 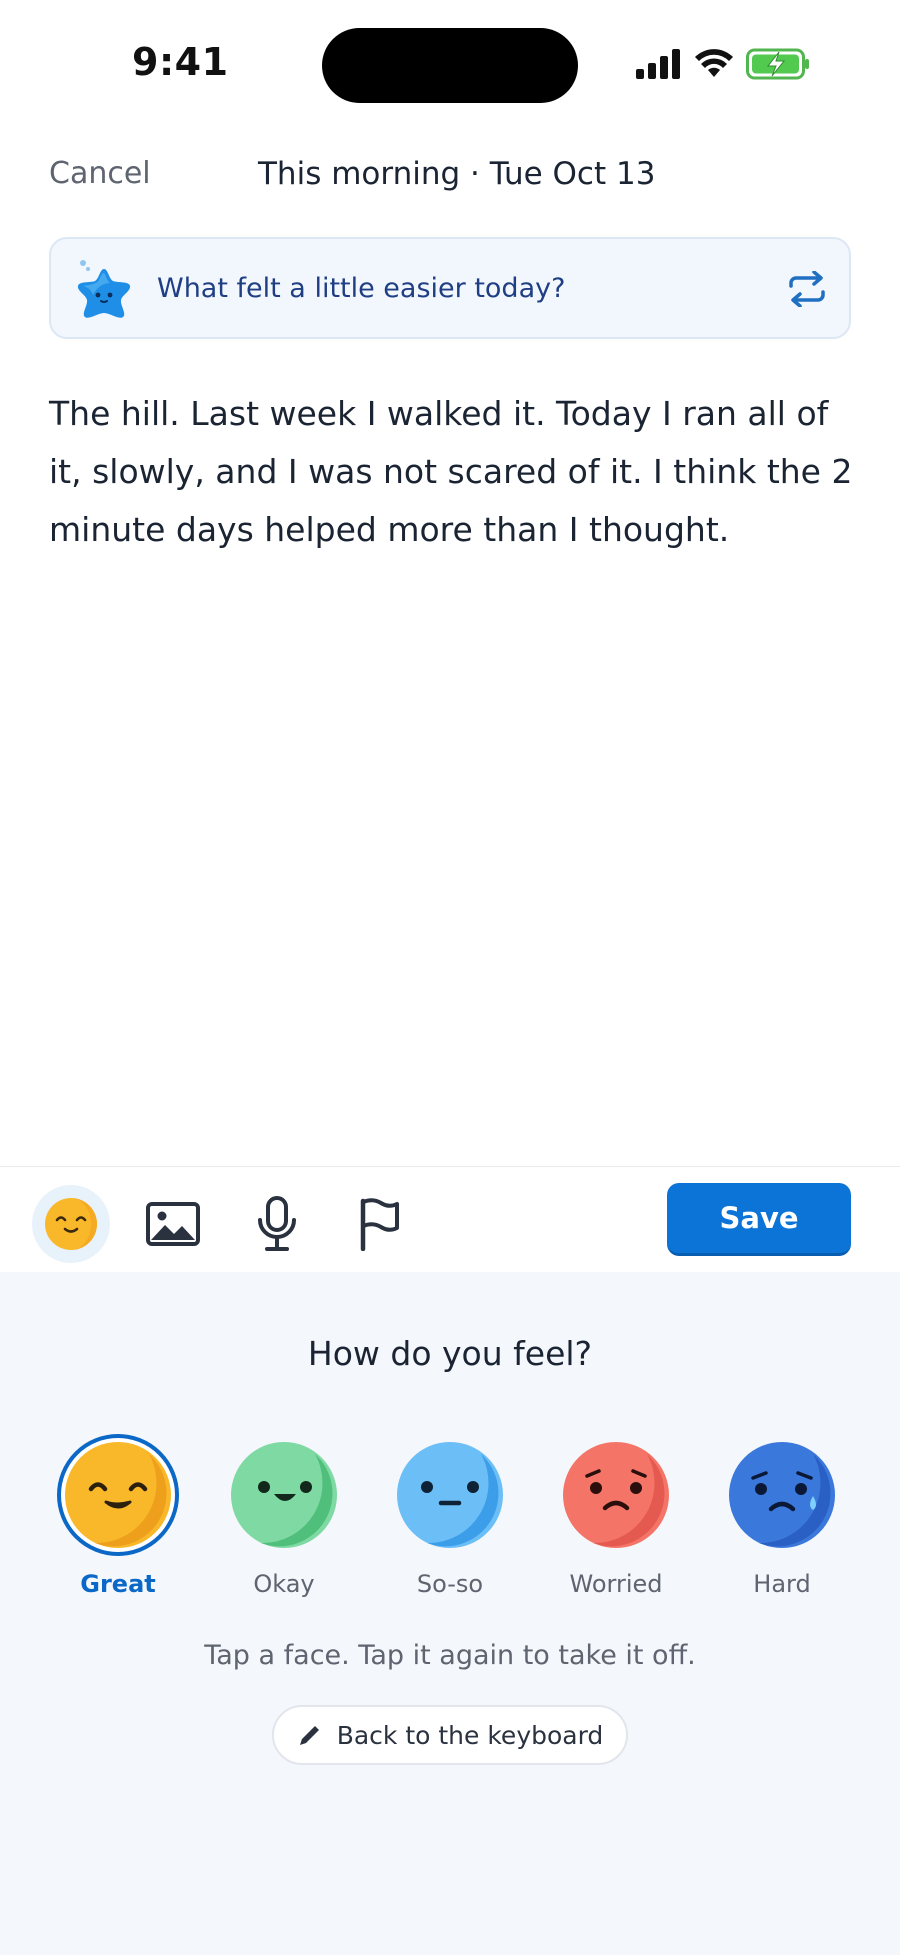 I want to click on mood-label: So-so, so click(x=450, y=1584).